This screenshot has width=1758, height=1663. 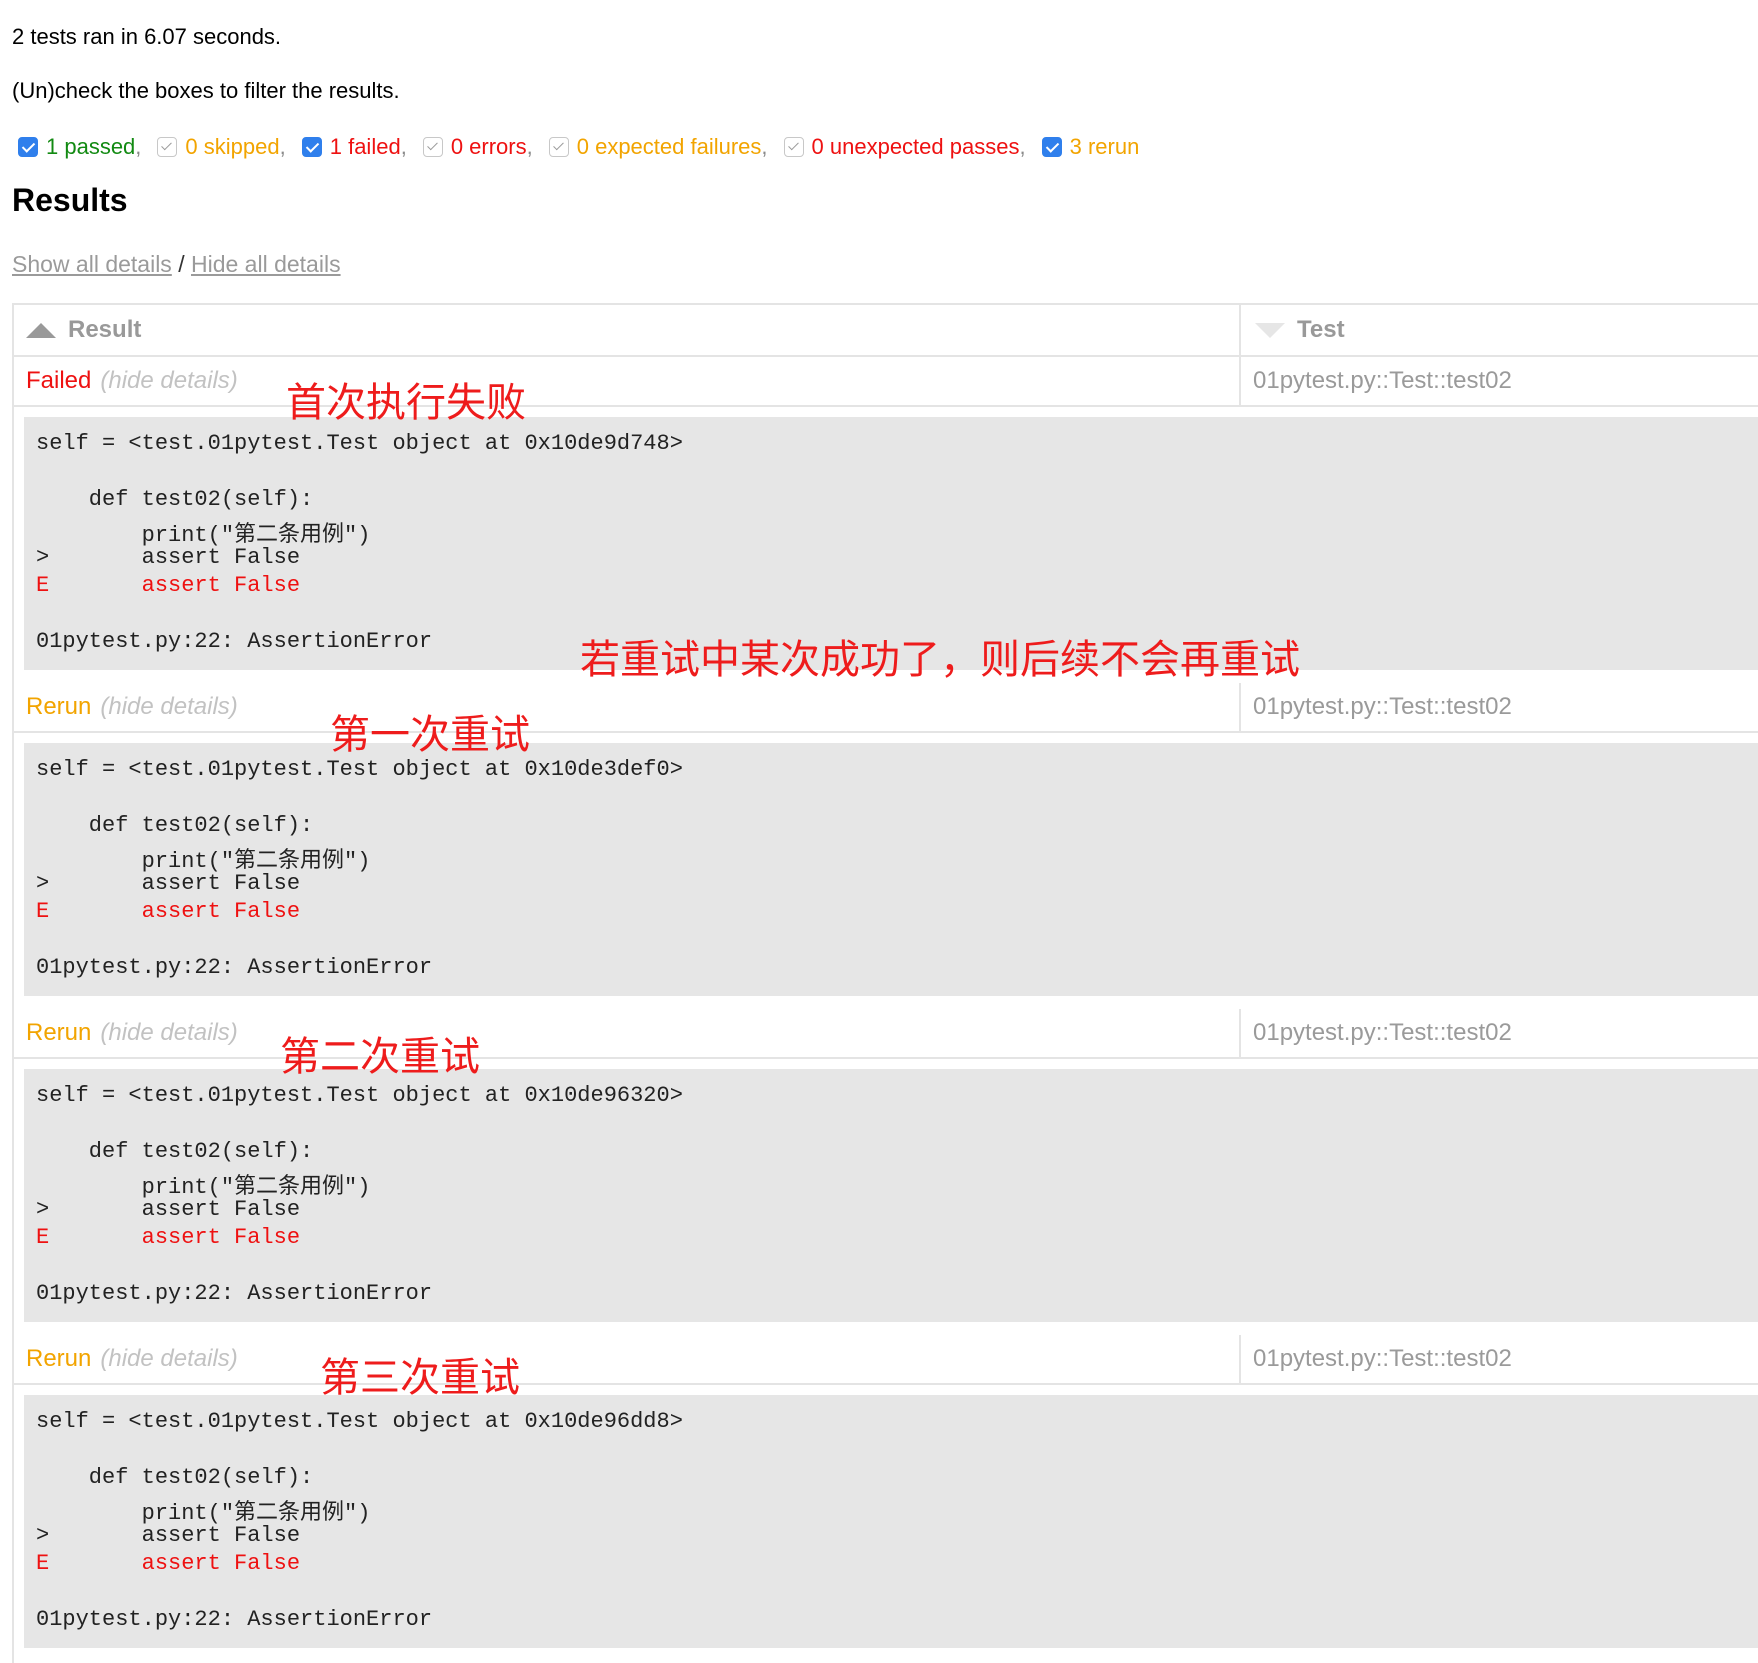 I want to click on sort-descending-icon, so click(x=1270, y=330).